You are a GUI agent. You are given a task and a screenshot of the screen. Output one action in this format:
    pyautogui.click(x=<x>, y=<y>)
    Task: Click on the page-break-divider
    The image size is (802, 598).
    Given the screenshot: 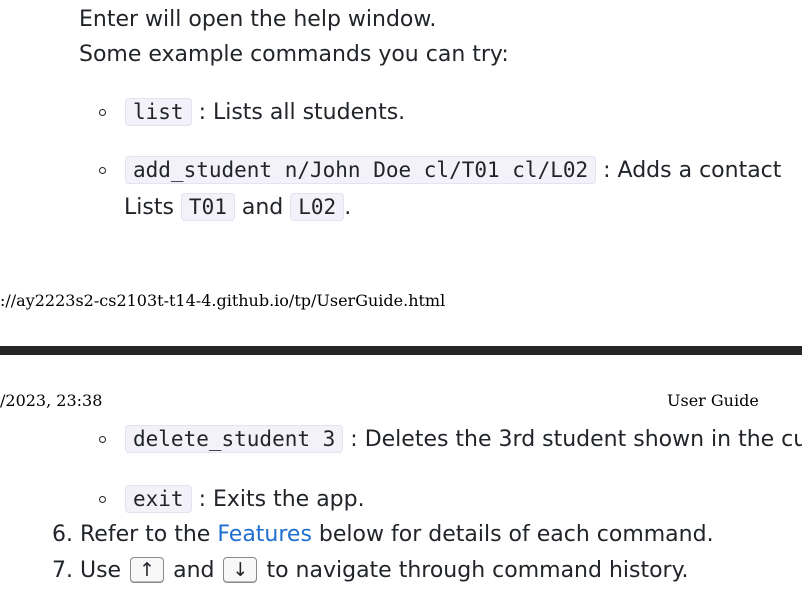 What is the action you would take?
    pyautogui.click(x=401, y=350)
    